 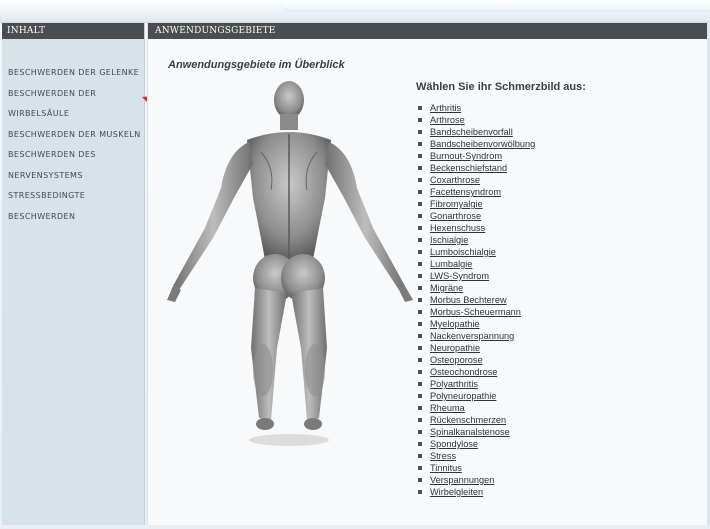 I want to click on condition-link: Burnout-Syndrom, so click(x=466, y=156).